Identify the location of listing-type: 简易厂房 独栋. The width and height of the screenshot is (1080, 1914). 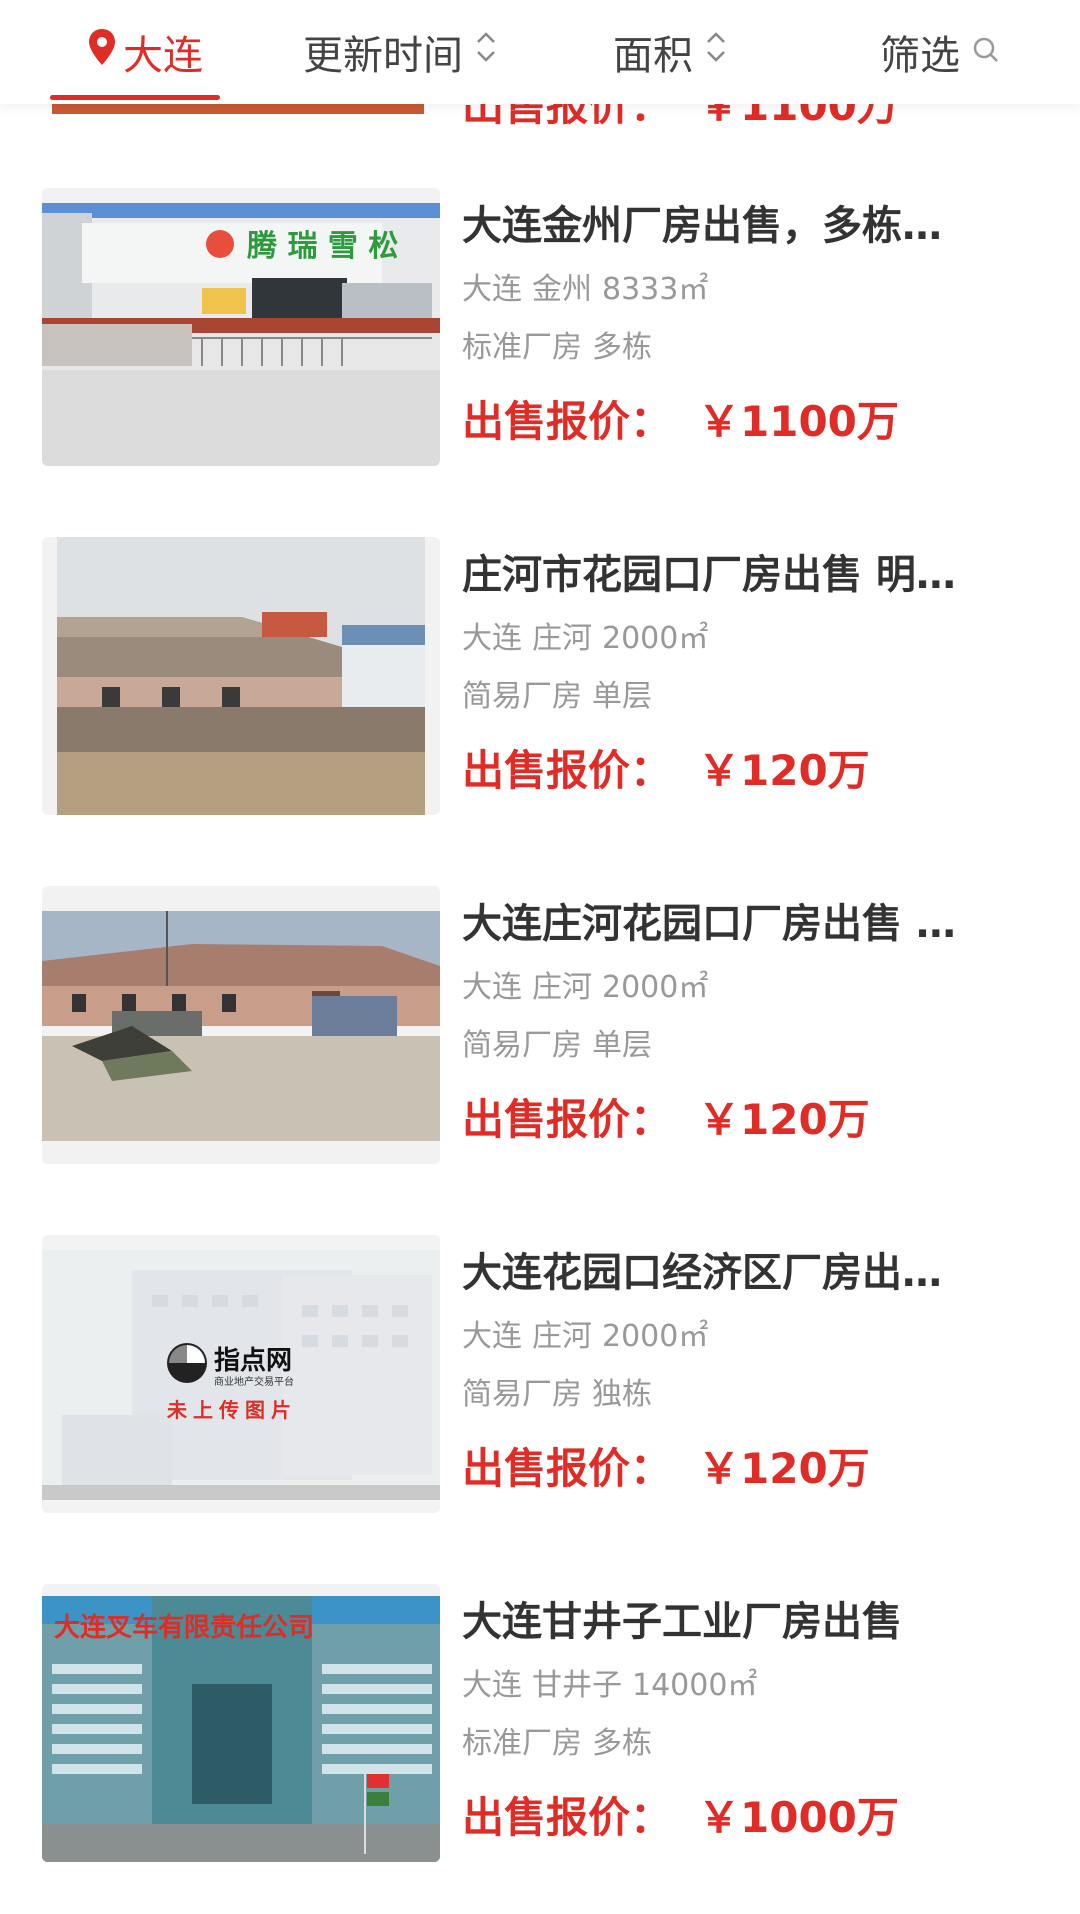
(557, 1394).